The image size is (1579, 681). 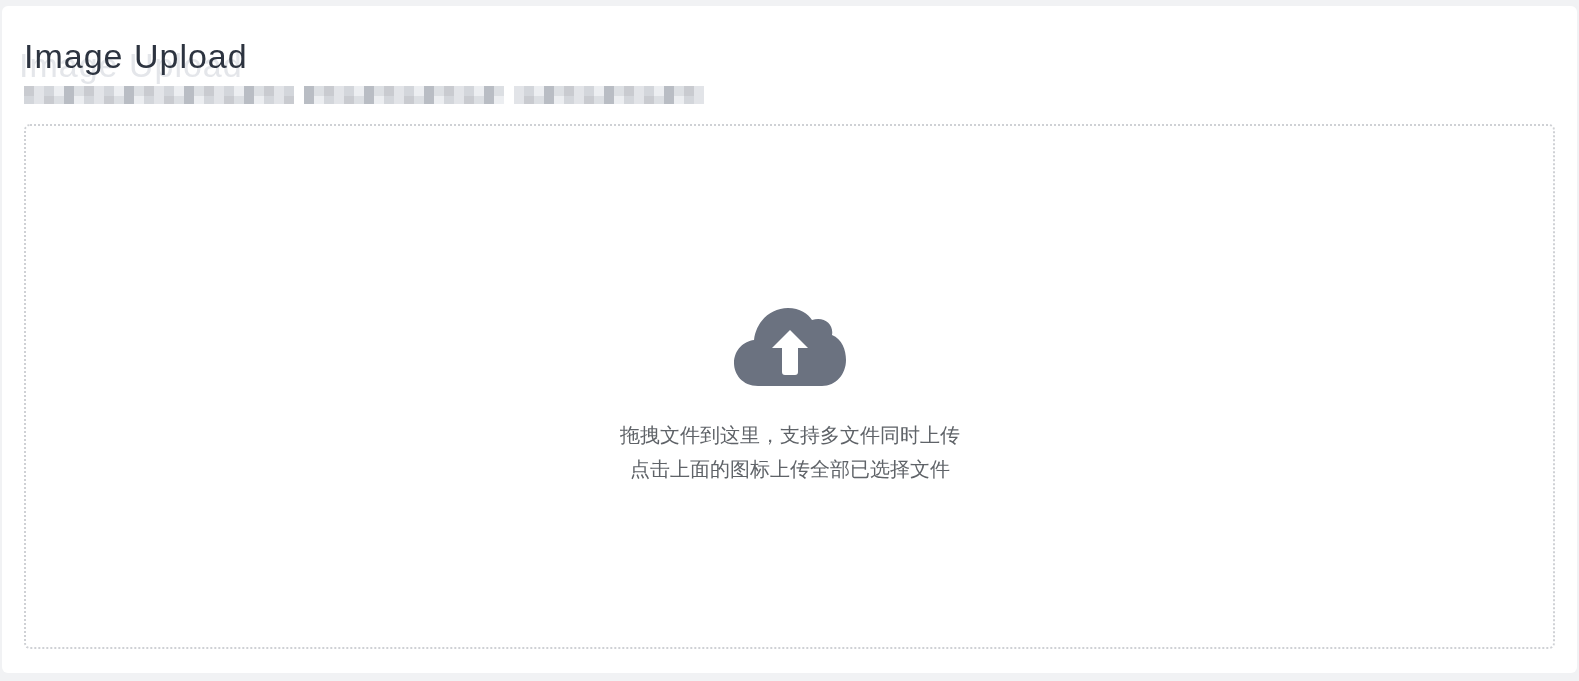 What do you see at coordinates (789, 435) in the screenshot?
I see `drop-hint: 拖拽文件到这里，支持多文件同时上传` at bounding box center [789, 435].